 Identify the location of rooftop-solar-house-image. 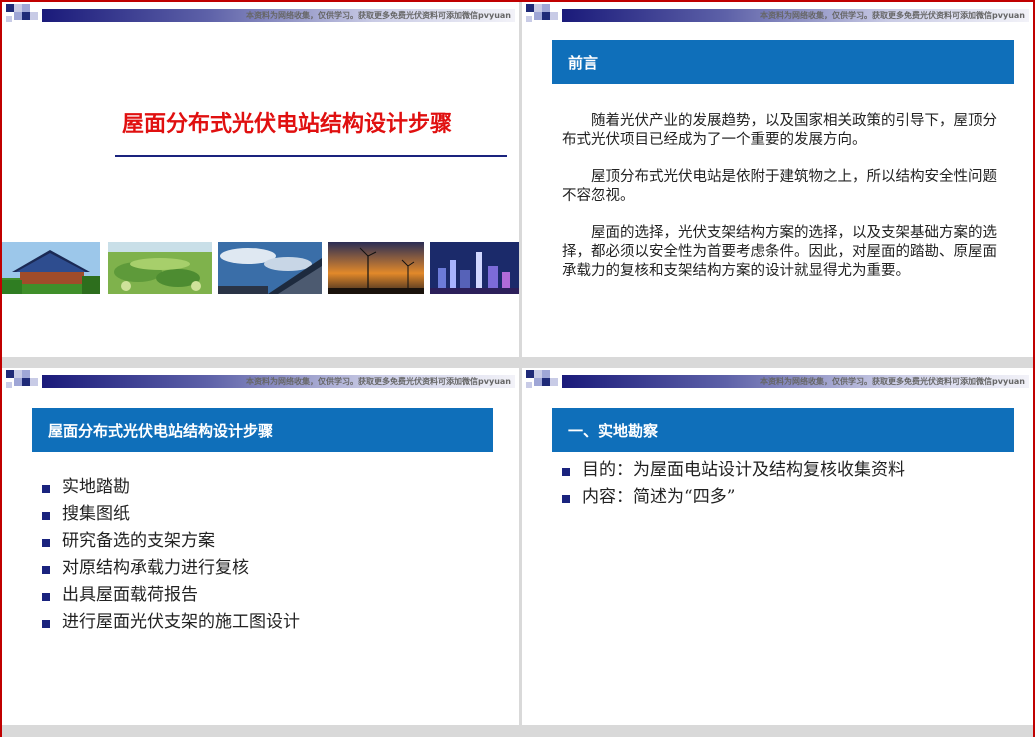
(51, 268).